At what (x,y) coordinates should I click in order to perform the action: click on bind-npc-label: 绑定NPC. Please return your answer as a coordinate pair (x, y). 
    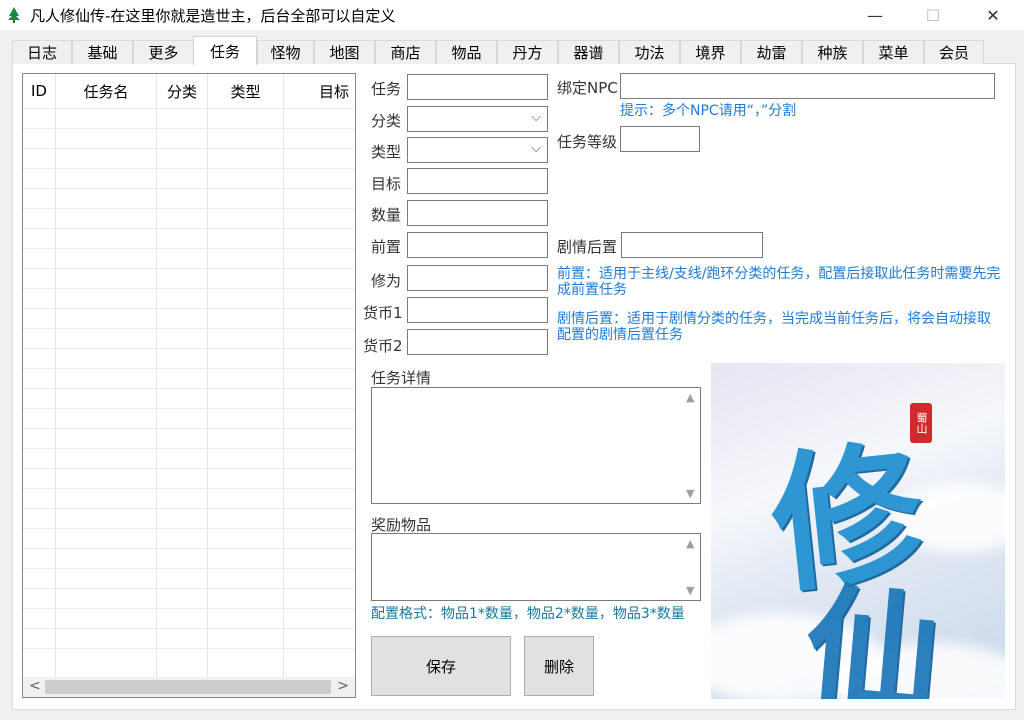
    Looking at the image, I should click on (587, 88).